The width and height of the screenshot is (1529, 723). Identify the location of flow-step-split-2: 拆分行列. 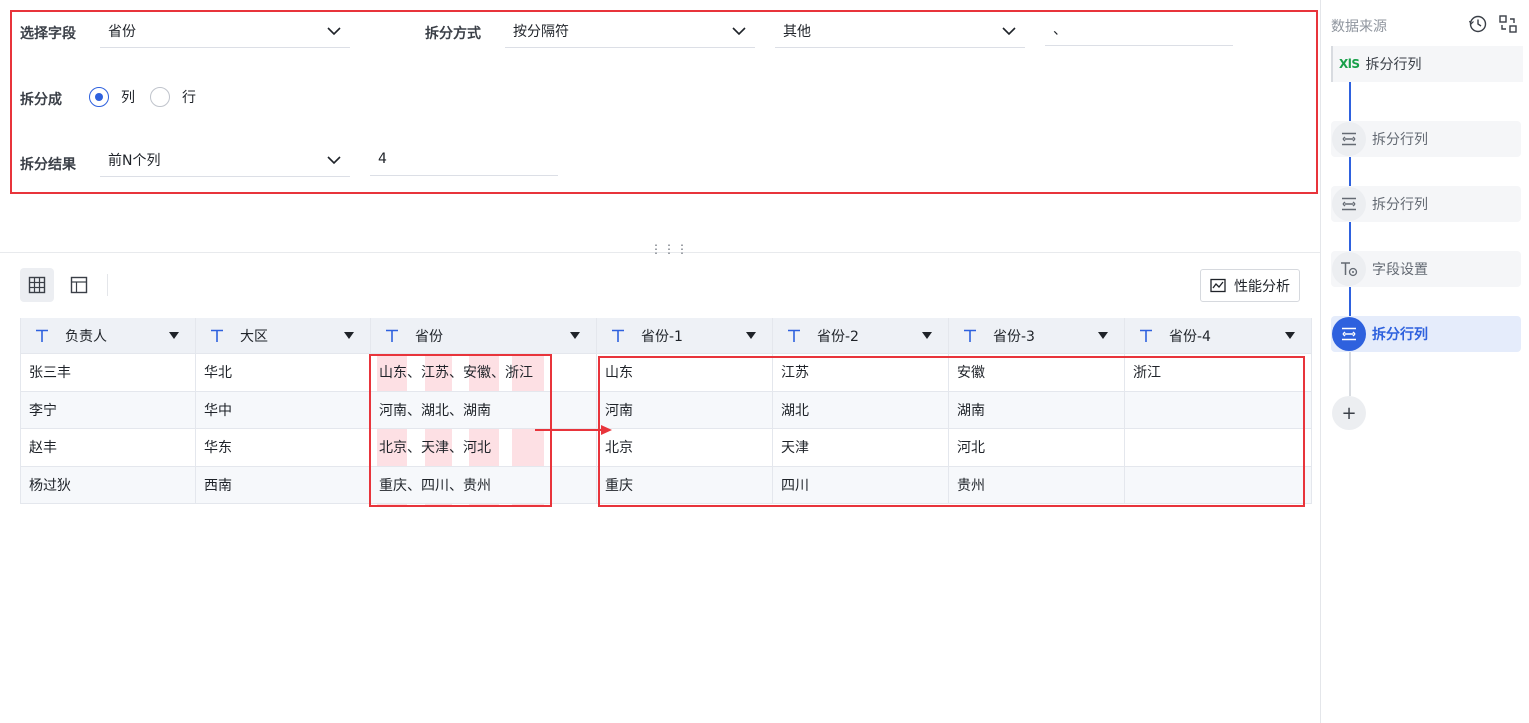
(1426, 204).